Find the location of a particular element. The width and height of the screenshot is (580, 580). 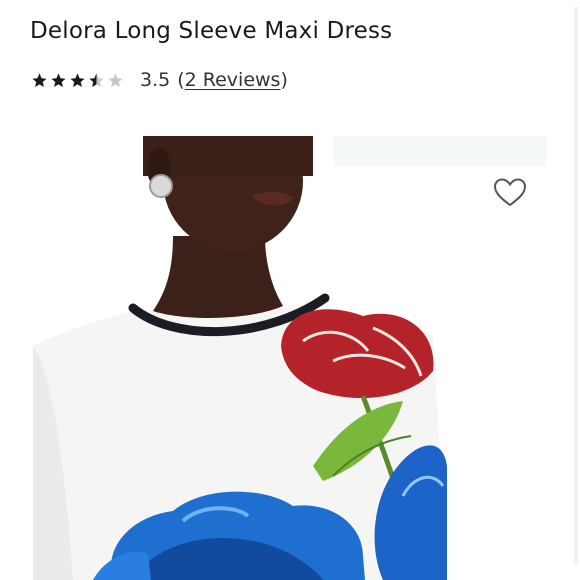

wishlist-button is located at coordinates (510, 193).